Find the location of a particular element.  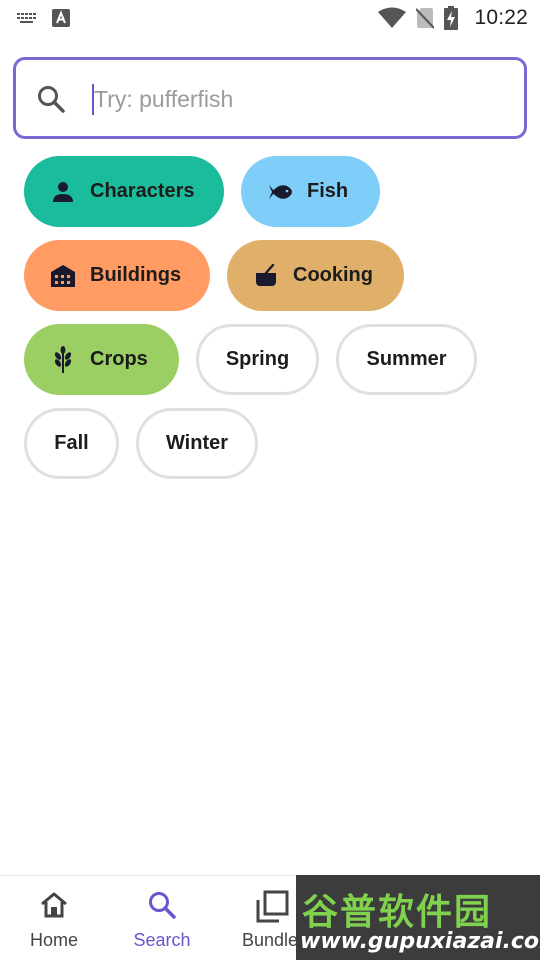

chip-spring: Spring is located at coordinates (257, 359).